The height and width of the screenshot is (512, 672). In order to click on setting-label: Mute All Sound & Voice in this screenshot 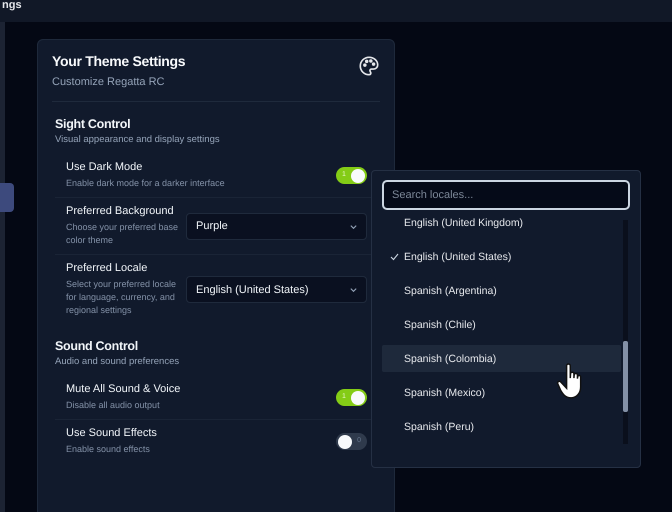, I will do `click(123, 389)`.